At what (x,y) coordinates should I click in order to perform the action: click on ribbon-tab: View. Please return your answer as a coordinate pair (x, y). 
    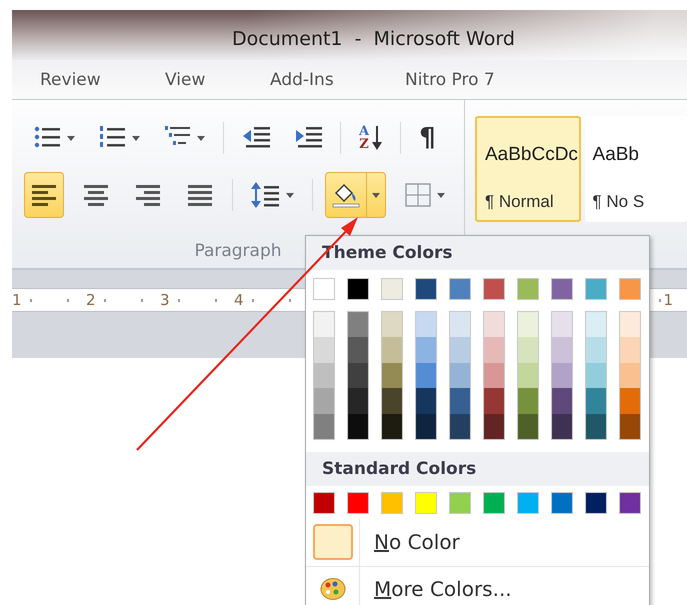
    Looking at the image, I should click on (211, 80).